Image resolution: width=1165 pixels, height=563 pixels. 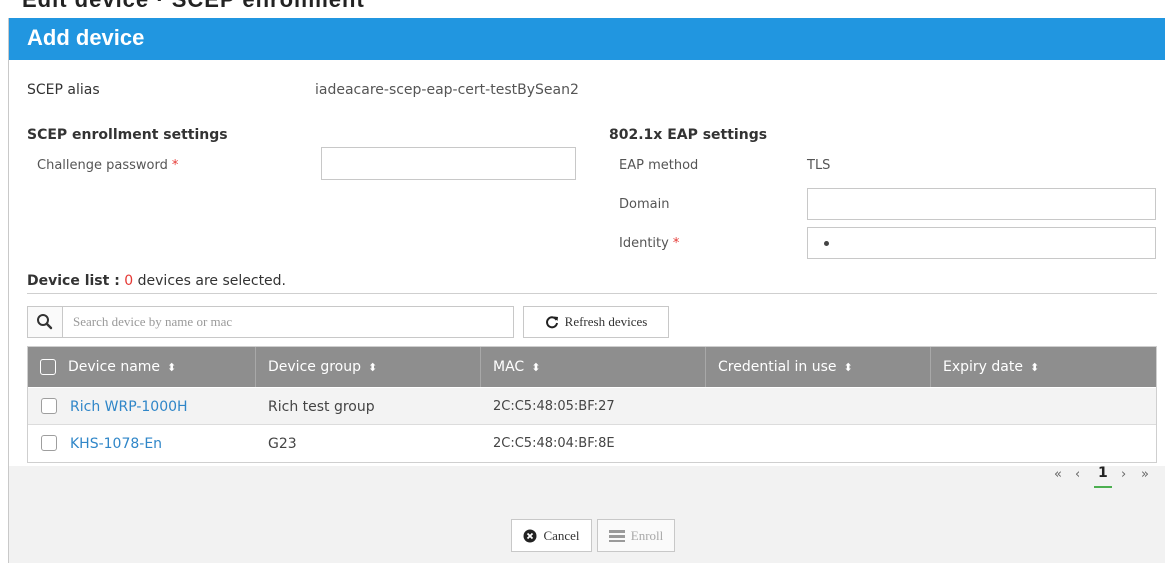 What do you see at coordinates (1058, 474) in the screenshot?
I see `first-page-button: «` at bounding box center [1058, 474].